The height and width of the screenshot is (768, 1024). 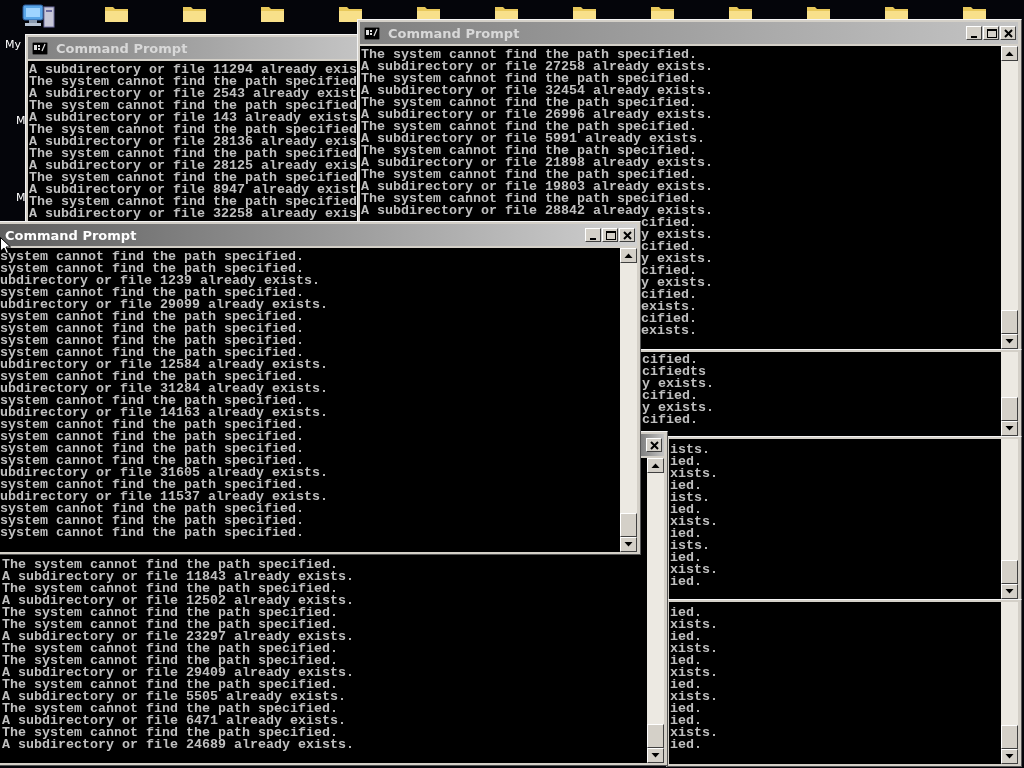 What do you see at coordinates (13, 44) in the screenshot?
I see `icon-label: My` at bounding box center [13, 44].